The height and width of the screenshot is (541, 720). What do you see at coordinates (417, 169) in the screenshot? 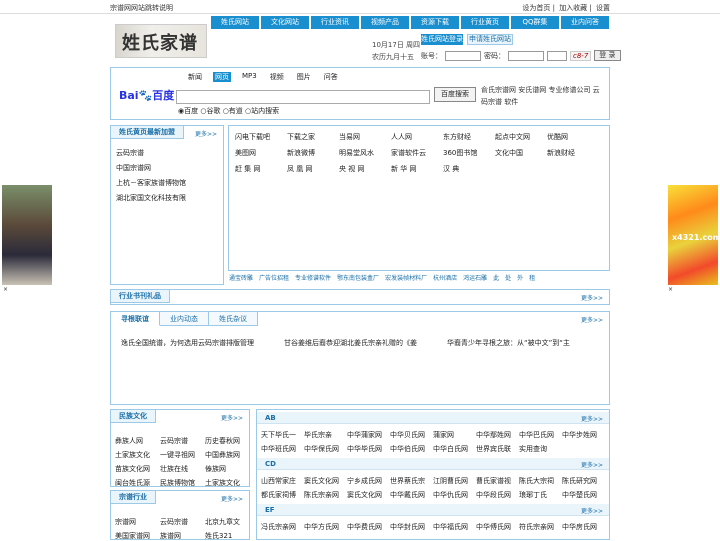
I see `site-link: 新 华 网` at bounding box center [417, 169].